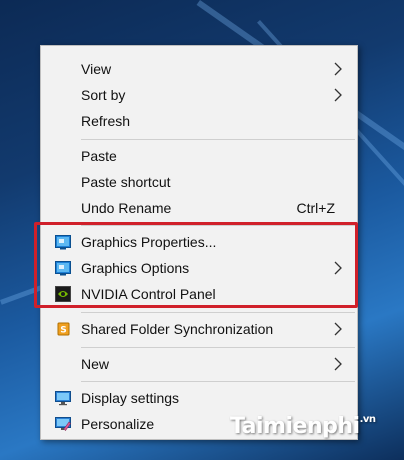 Image resolution: width=404 pixels, height=460 pixels. What do you see at coordinates (199, 69) in the screenshot?
I see `menu-item-view: View` at bounding box center [199, 69].